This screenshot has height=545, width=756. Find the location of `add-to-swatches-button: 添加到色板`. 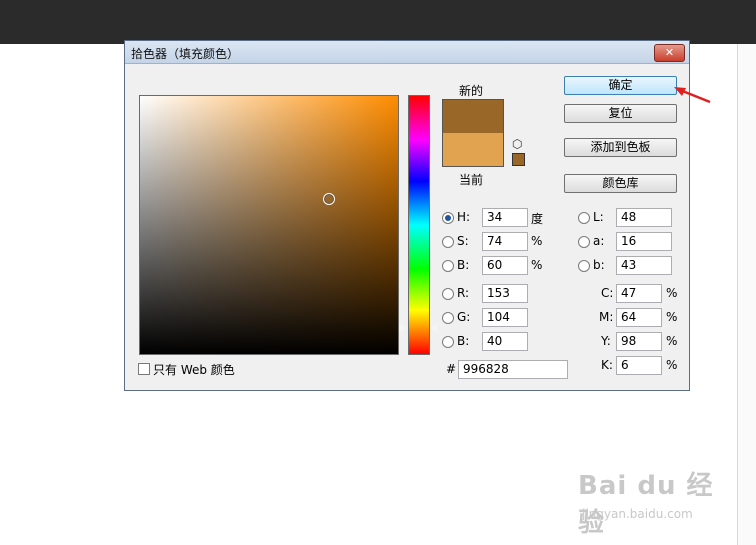

add-to-swatches-button: 添加到色板 is located at coordinates (620, 147).